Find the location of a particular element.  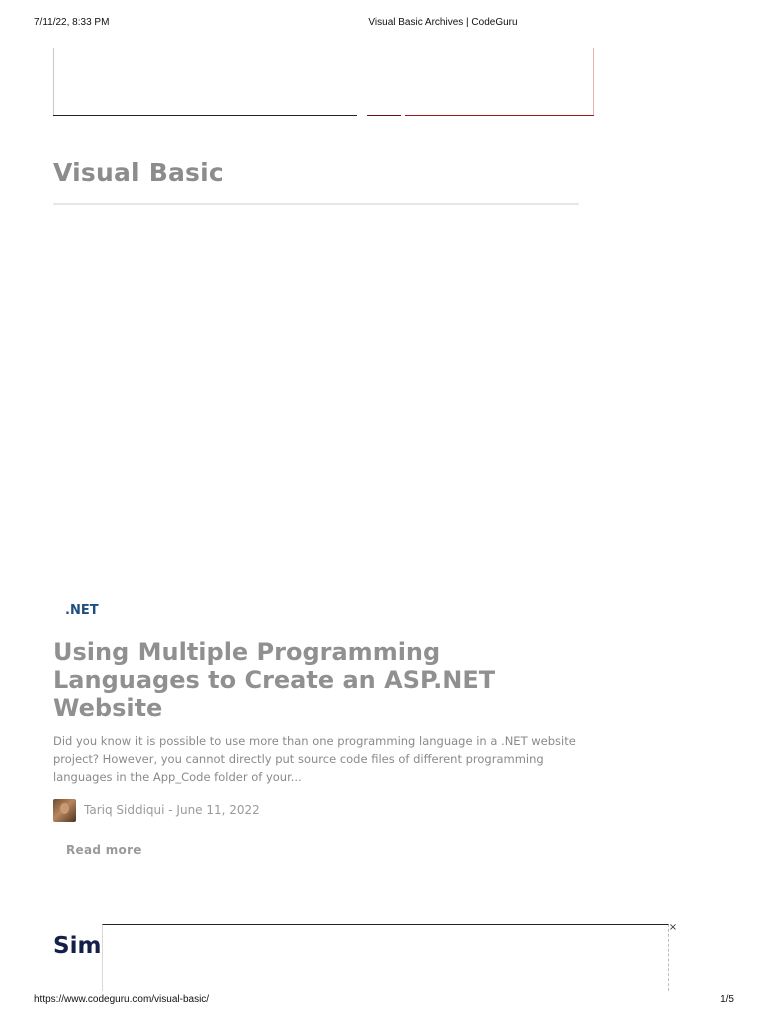

sticky-ad-banner is located at coordinates (385, 957).